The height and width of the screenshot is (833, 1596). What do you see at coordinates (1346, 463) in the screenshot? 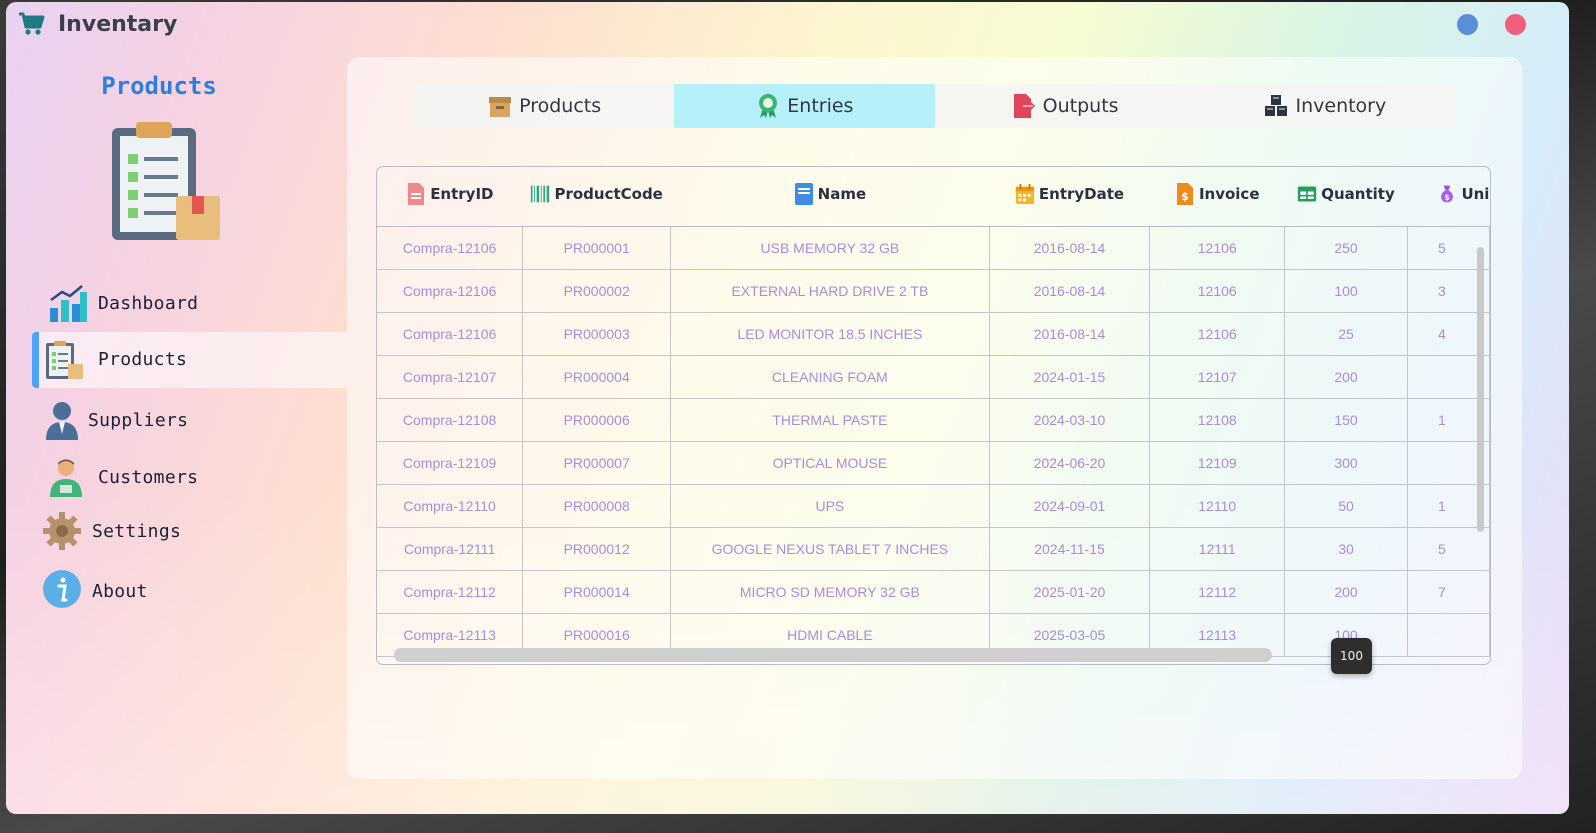
I see `table-cell: 300` at bounding box center [1346, 463].